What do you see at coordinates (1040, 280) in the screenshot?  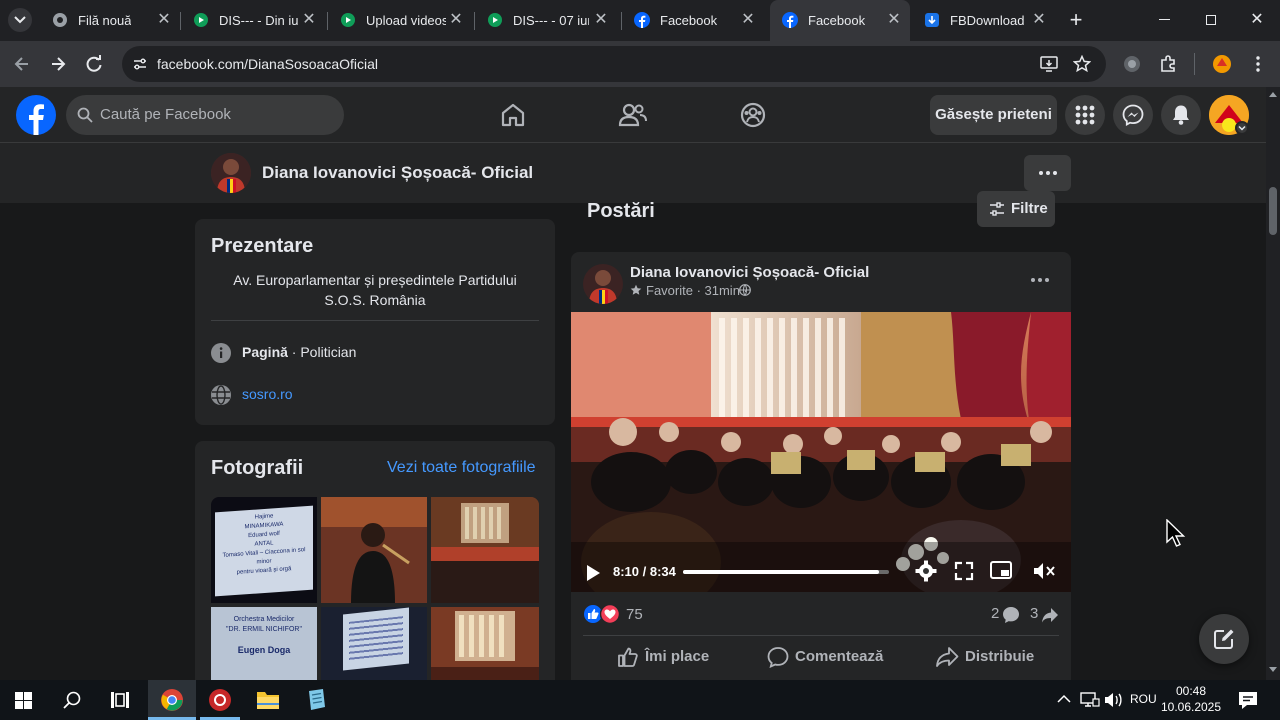 I see `post-options-icon` at bounding box center [1040, 280].